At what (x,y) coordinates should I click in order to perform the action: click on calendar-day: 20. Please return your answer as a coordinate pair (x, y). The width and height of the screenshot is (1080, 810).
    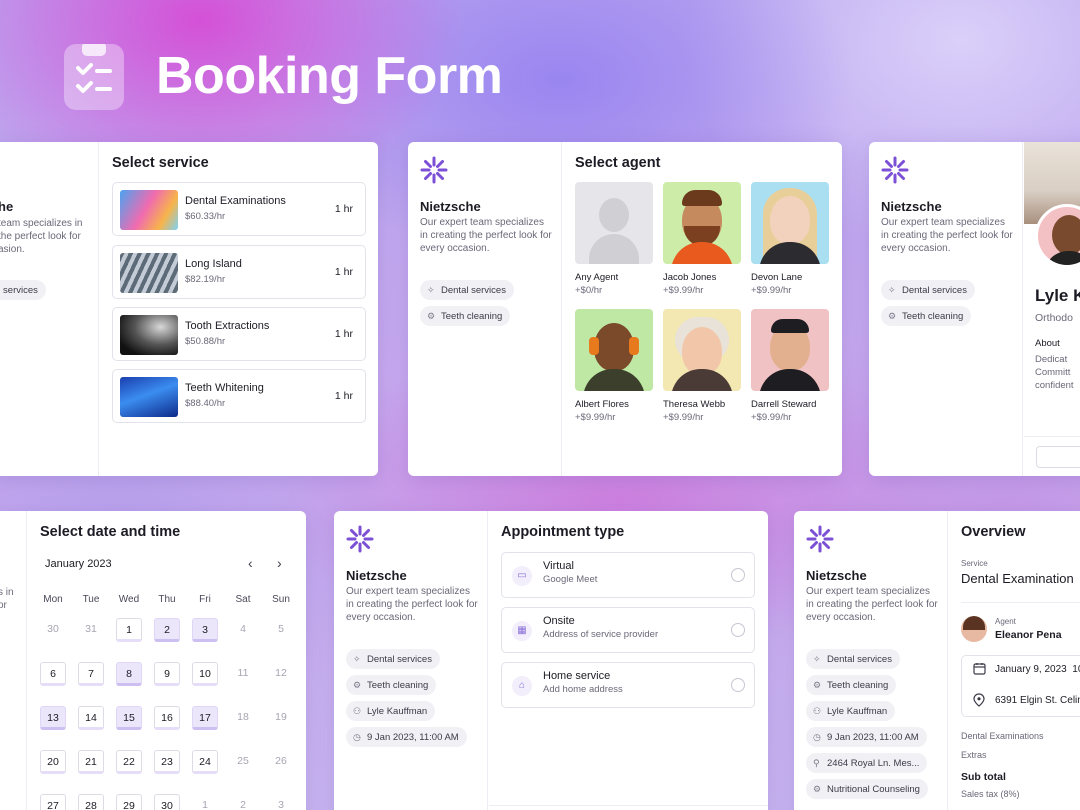
    Looking at the image, I should click on (53, 762).